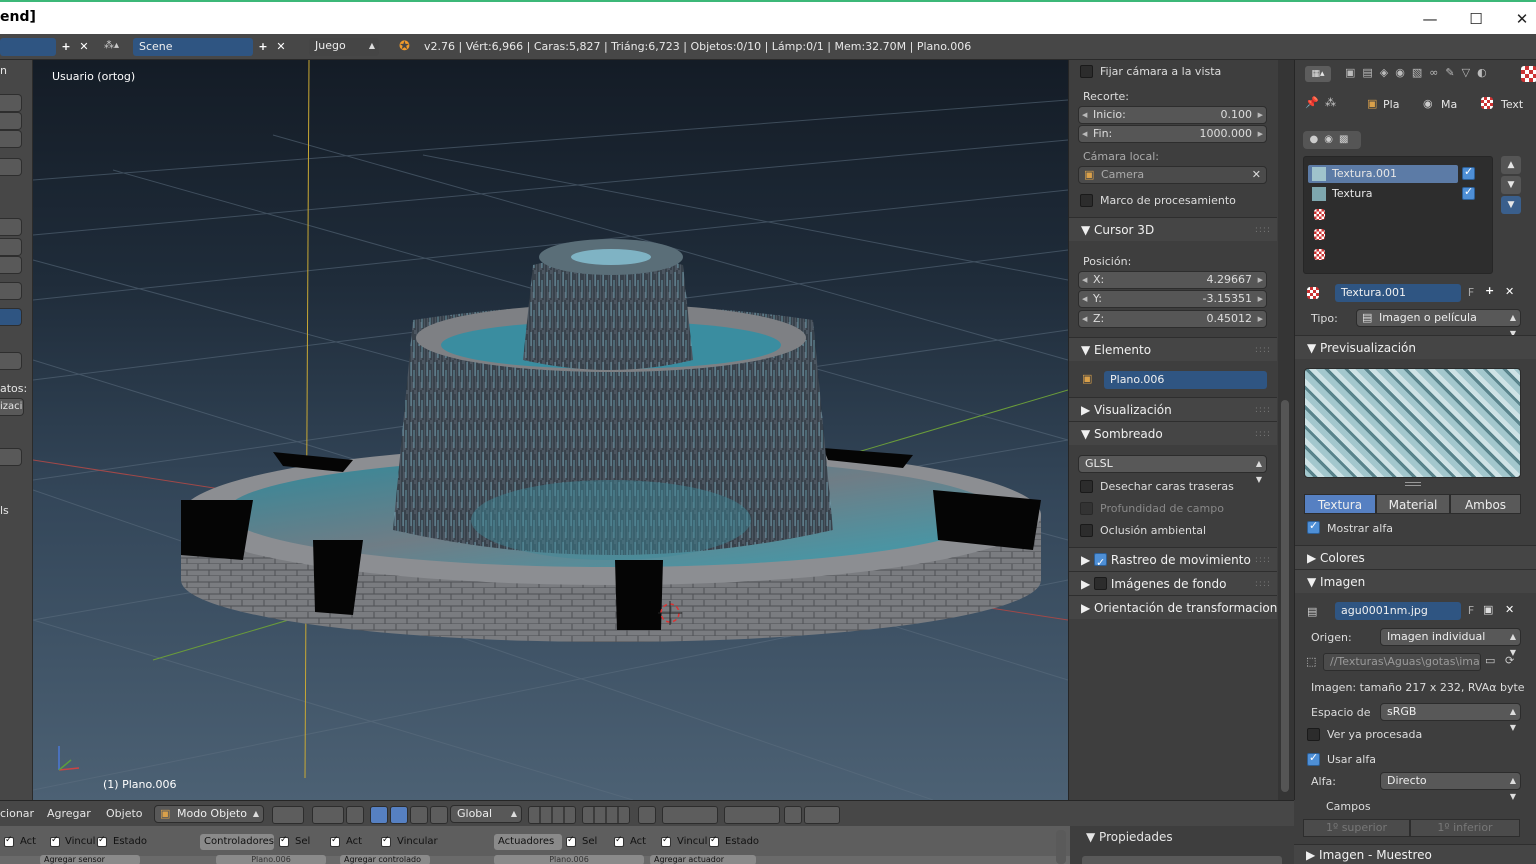  I want to click on file-browse-icon: ▭, so click(1490, 660).